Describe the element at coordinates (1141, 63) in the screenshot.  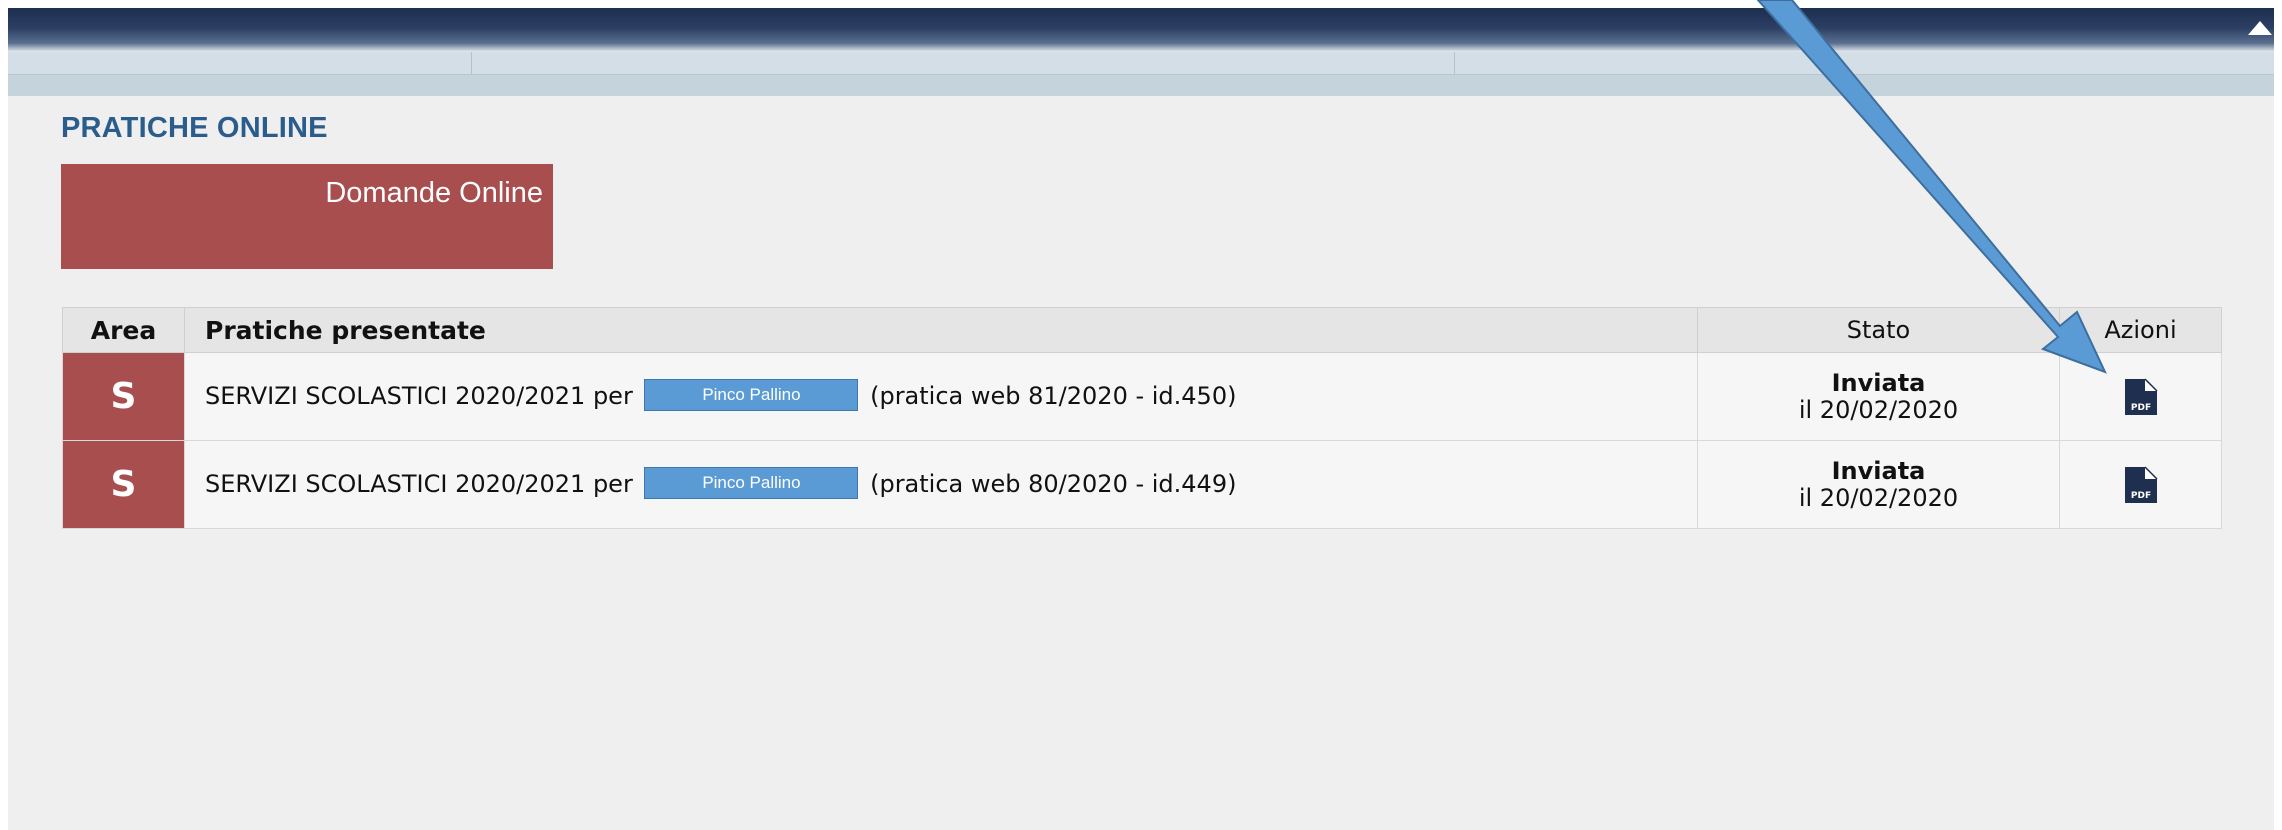
I see `navigation-row` at that location.